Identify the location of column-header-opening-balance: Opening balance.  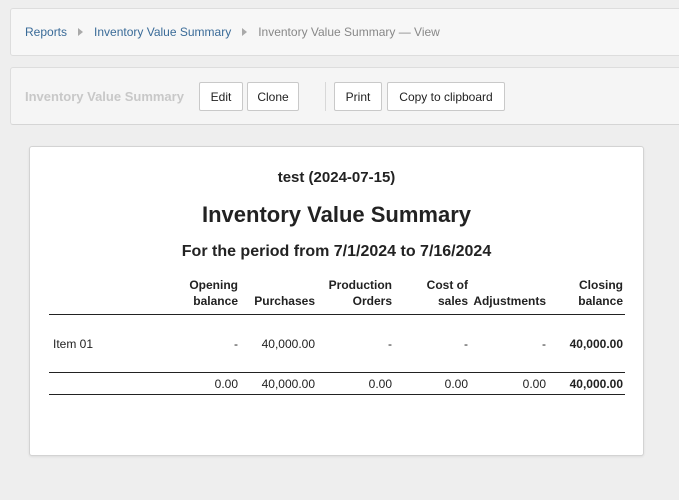
(203, 295).